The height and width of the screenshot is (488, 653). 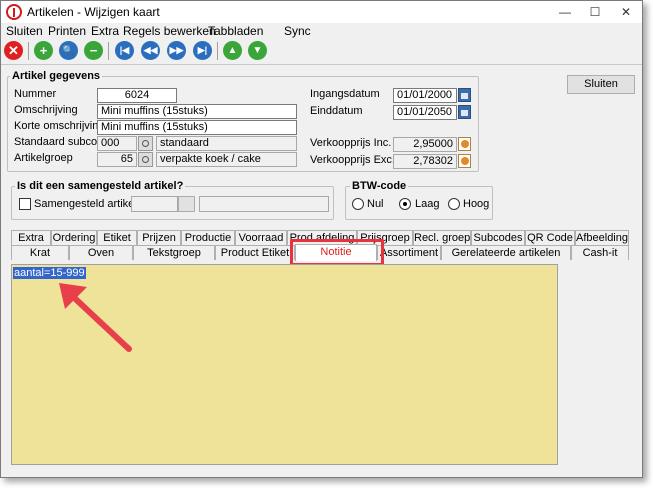 I want to click on omschrijving-field: Mini muffins (15stuks), so click(x=197, y=111).